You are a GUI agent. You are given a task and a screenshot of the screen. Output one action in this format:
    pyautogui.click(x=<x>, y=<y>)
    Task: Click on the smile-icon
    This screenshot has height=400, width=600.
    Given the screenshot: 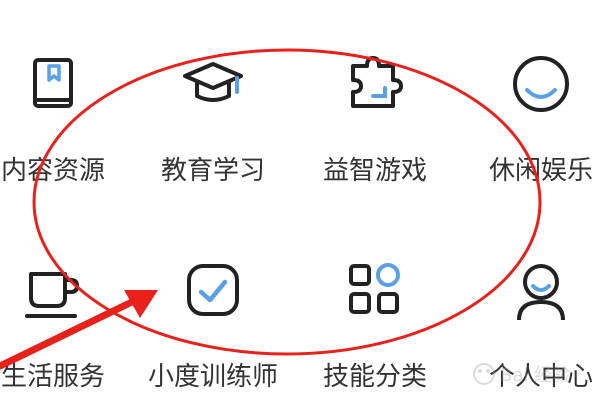 What is the action you would take?
    pyautogui.click(x=541, y=84)
    